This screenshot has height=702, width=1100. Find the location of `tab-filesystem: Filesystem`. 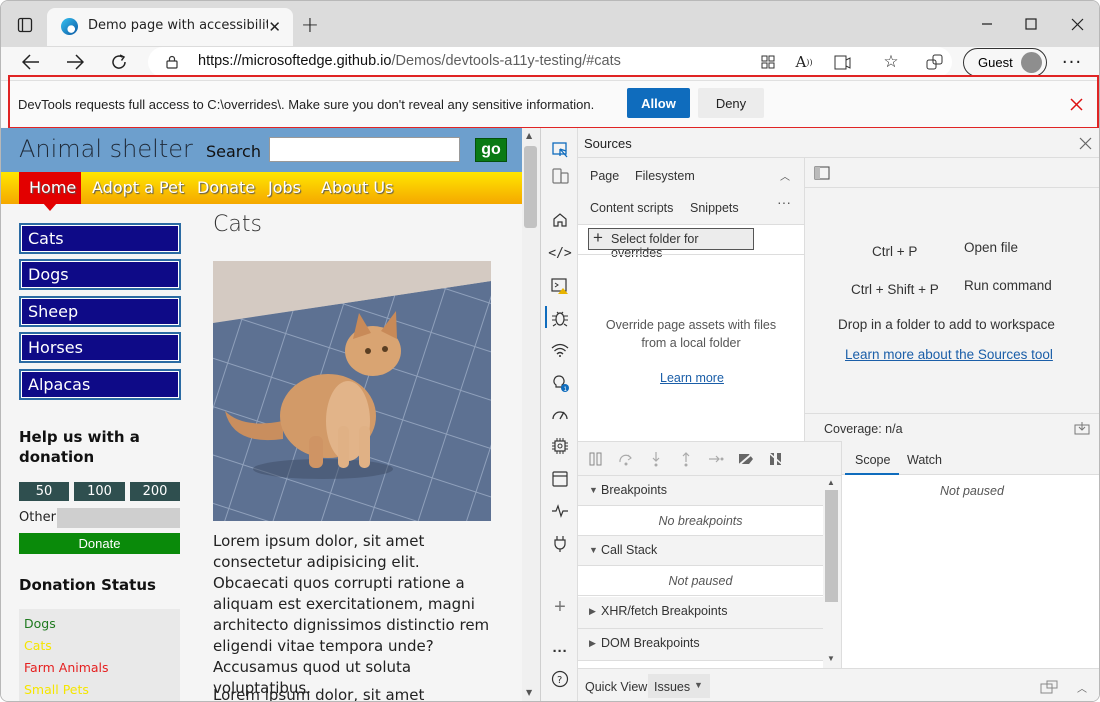

tab-filesystem: Filesystem is located at coordinates (665, 176).